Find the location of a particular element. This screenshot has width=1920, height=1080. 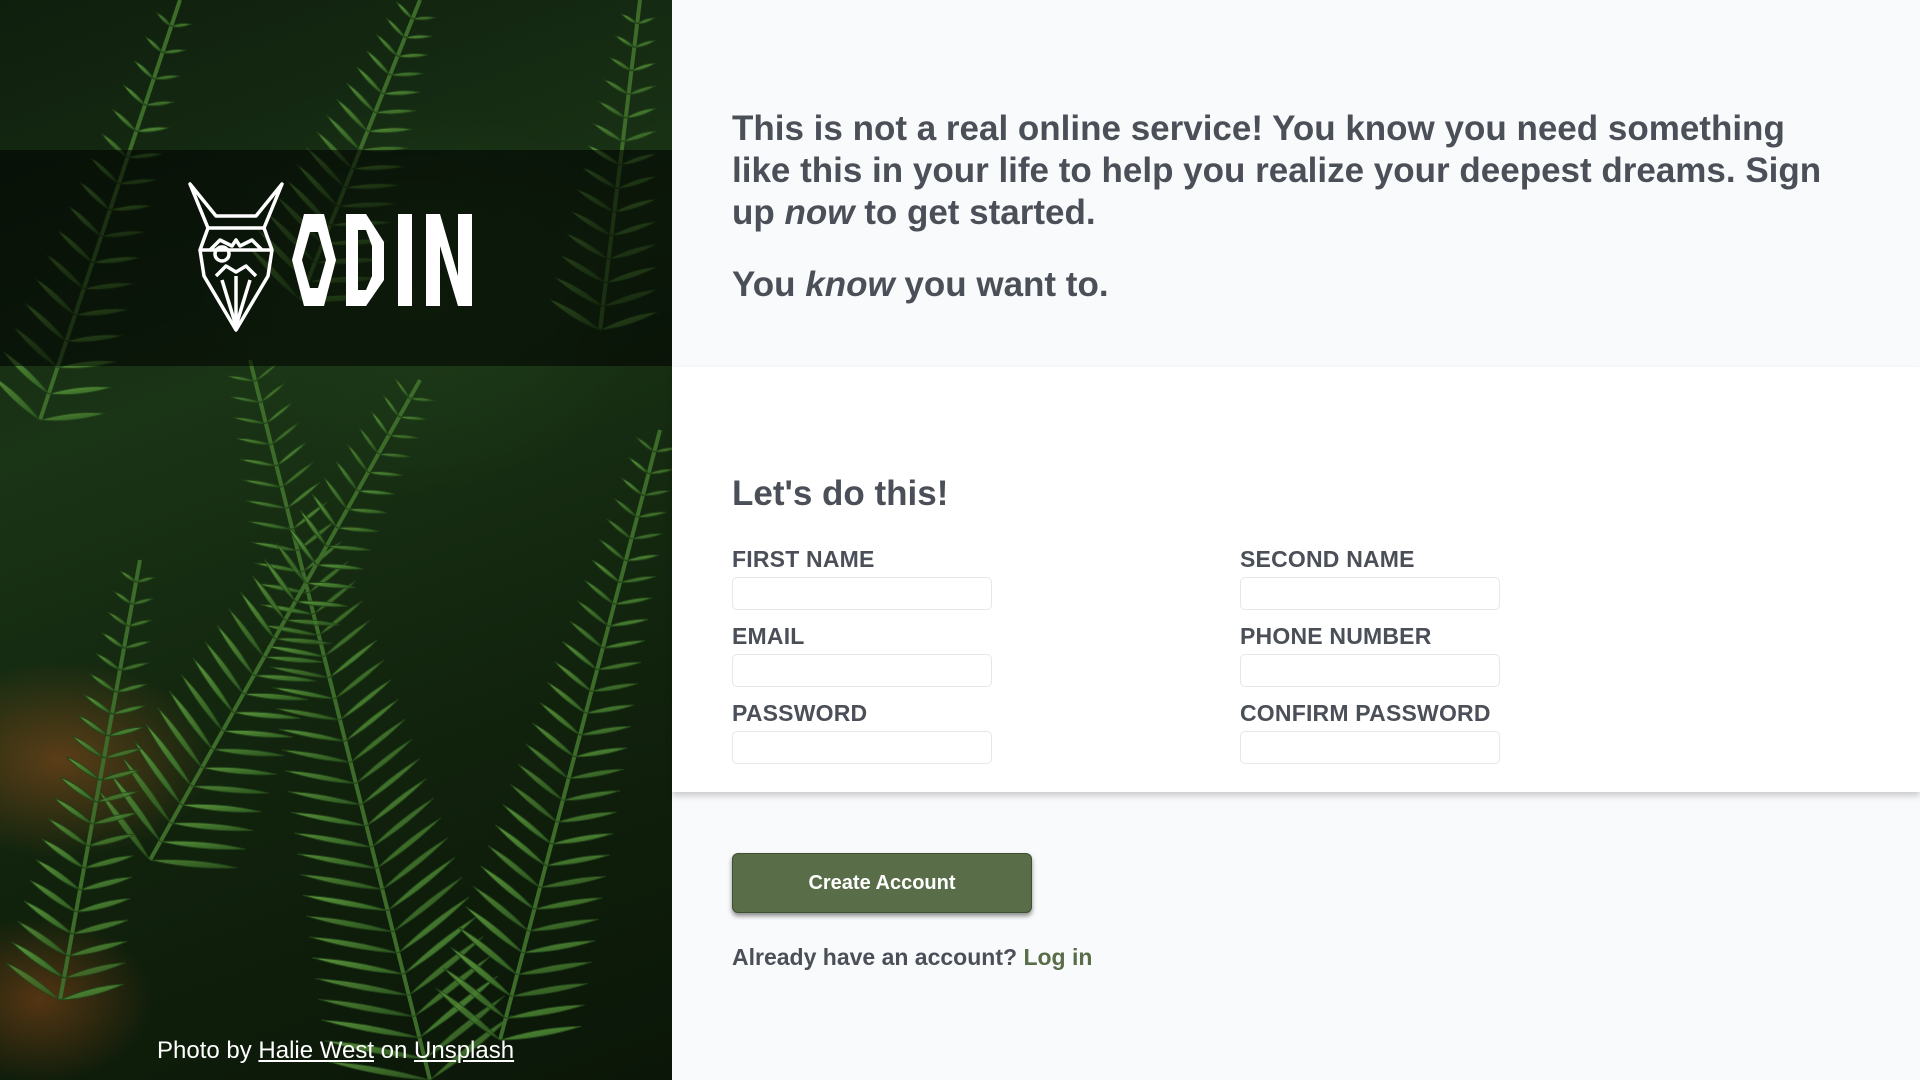

emphasis-know: know is located at coordinates (849, 284).